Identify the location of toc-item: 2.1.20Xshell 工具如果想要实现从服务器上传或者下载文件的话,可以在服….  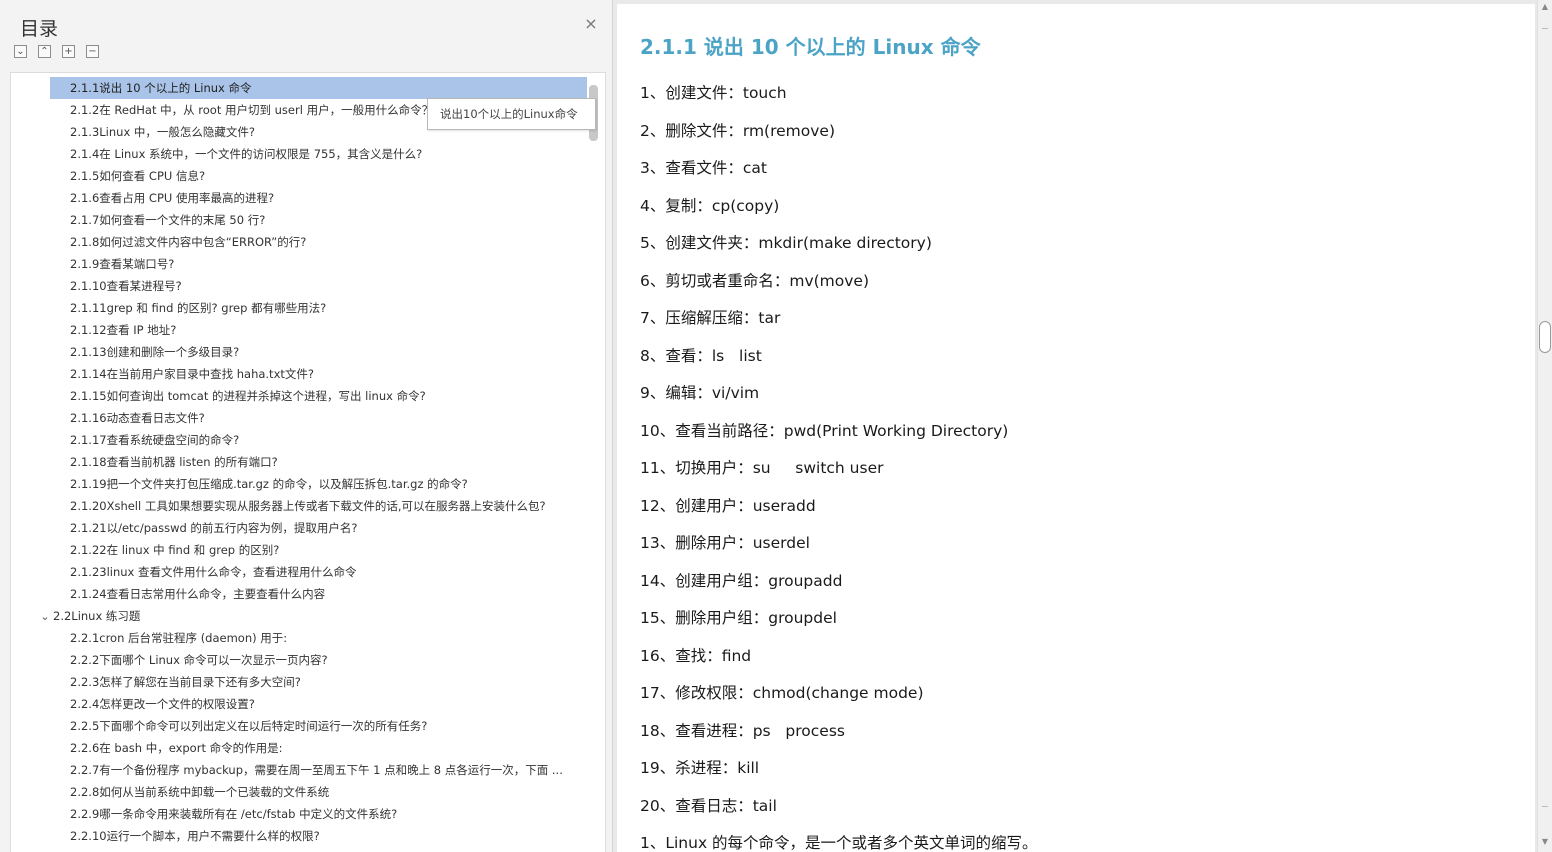
(330, 506).